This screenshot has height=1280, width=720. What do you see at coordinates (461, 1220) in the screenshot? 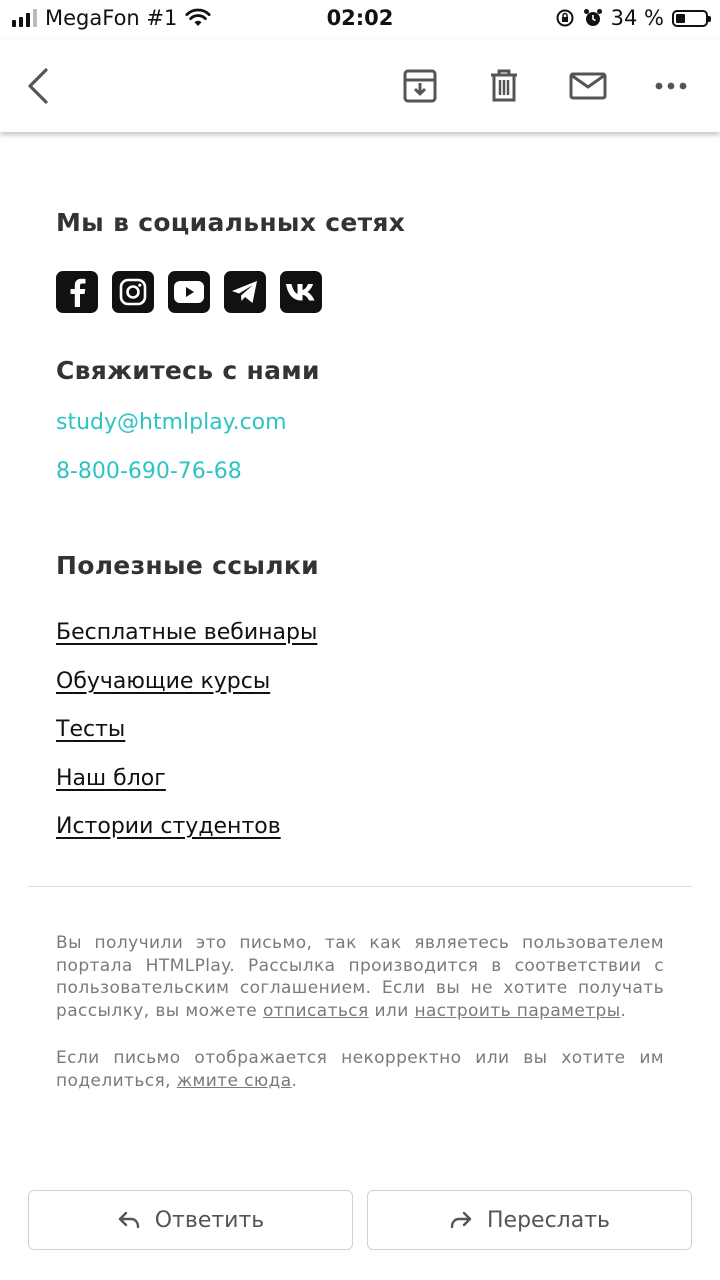
I see `forward-icon` at bounding box center [461, 1220].